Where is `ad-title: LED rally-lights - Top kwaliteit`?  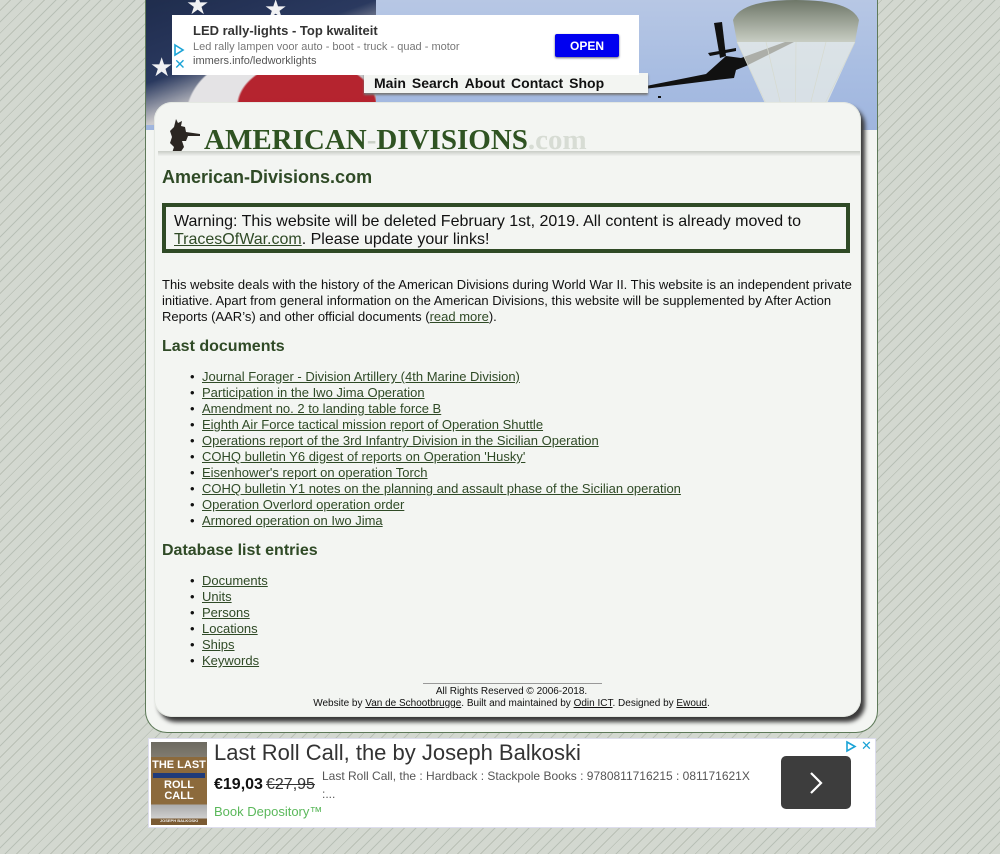
ad-title: LED rally-lights - Top kwaliteit is located at coordinates (285, 30).